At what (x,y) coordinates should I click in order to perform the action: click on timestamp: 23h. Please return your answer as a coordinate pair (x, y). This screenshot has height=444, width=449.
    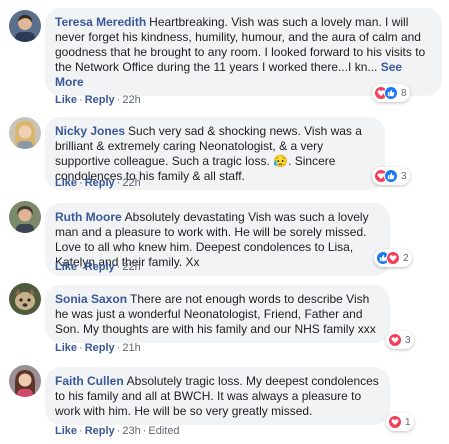
    Looking at the image, I should click on (131, 431).